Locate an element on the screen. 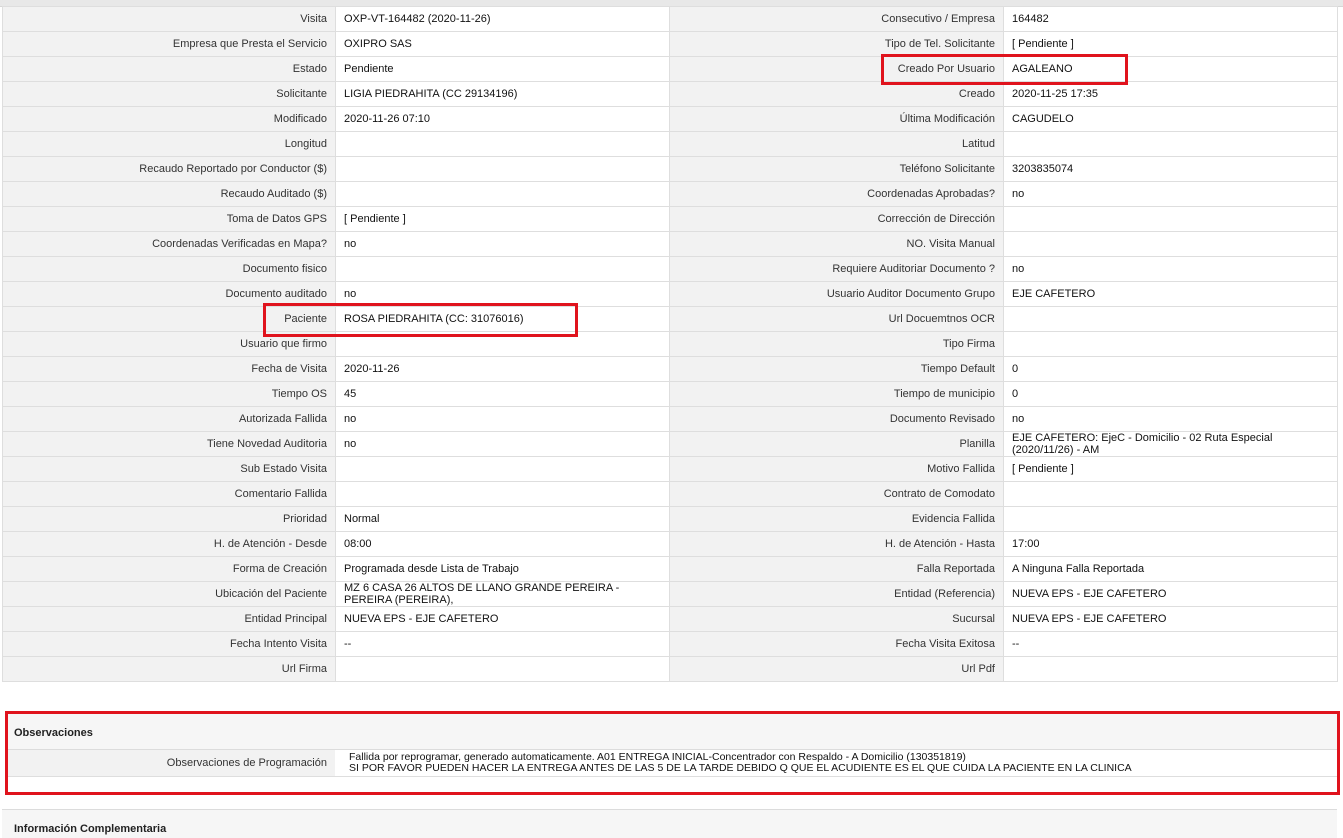  field-value: [ Pendiente ] is located at coordinates (1170, 44).